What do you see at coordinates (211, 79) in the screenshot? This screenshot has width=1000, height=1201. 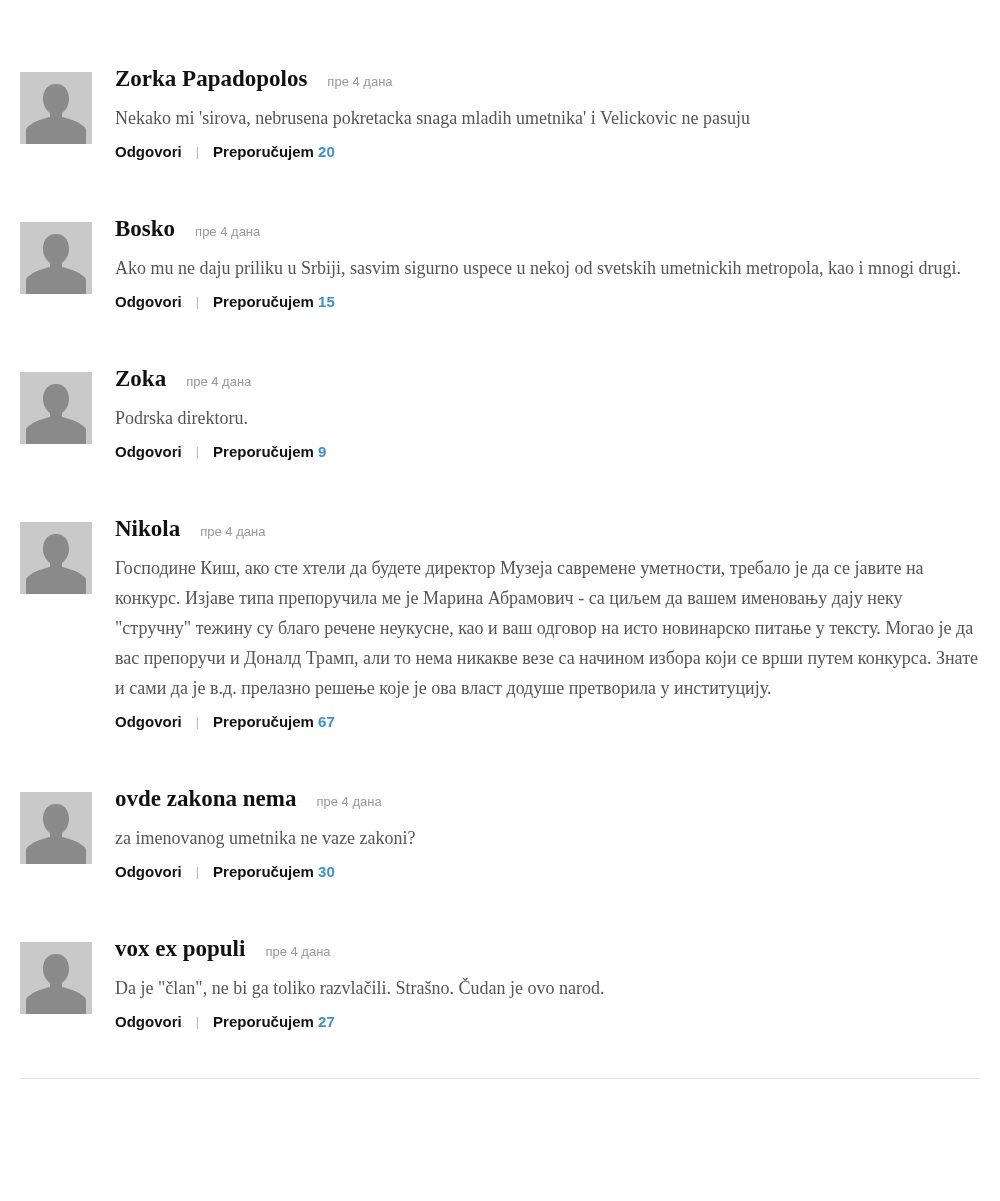 I see `author-name: Zorka Papadopolos` at bounding box center [211, 79].